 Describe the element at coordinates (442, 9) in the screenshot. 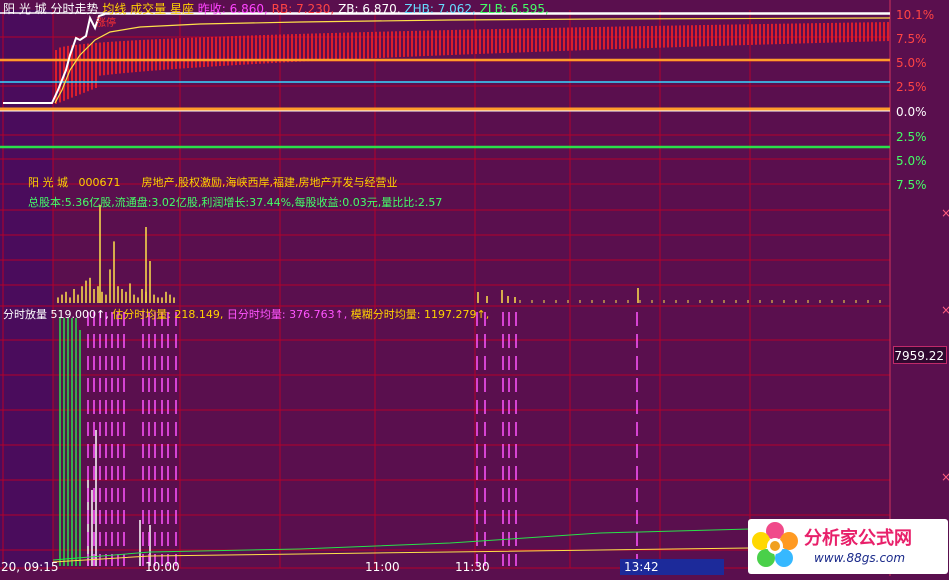

I see `header-item-6: ZHB: 7.062,` at that location.